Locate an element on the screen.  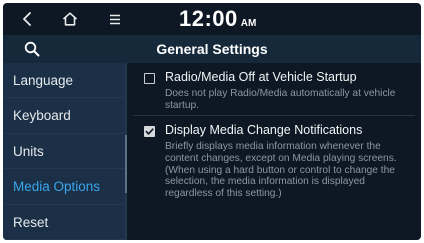
setting-title: Display Media Change Notifications is located at coordinates (264, 130).